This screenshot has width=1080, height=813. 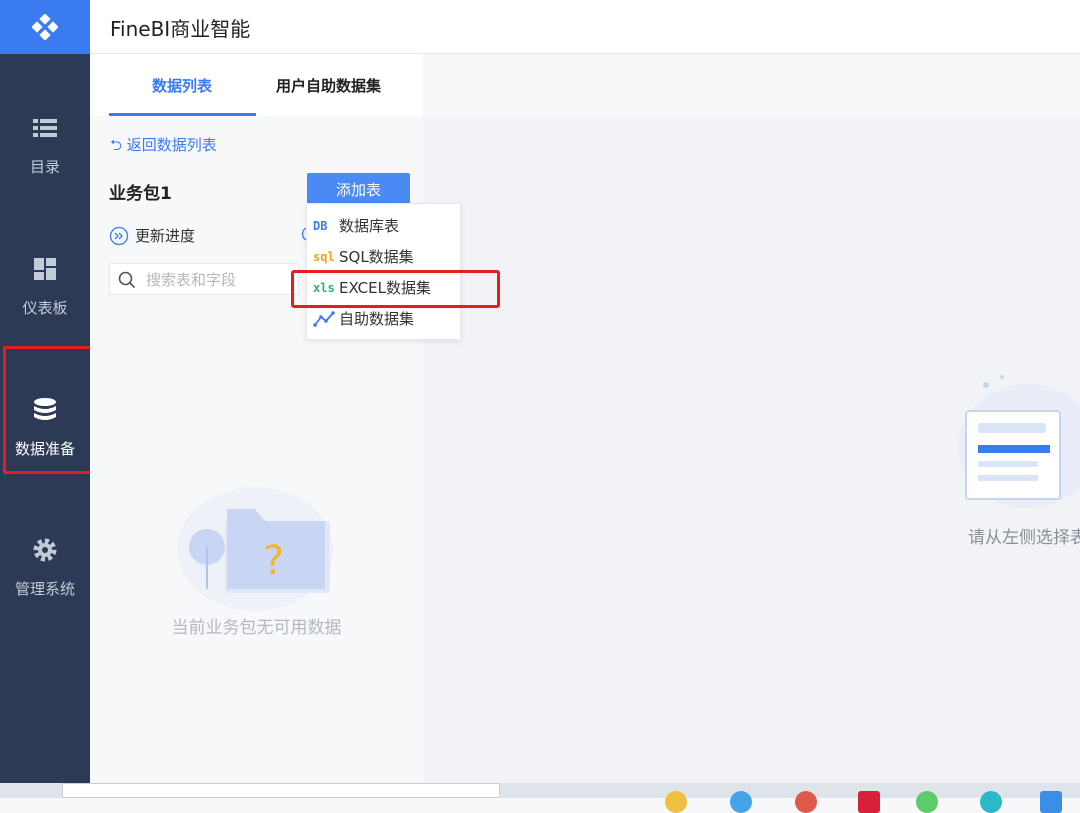 What do you see at coordinates (127, 280) in the screenshot?
I see `search-icon` at bounding box center [127, 280].